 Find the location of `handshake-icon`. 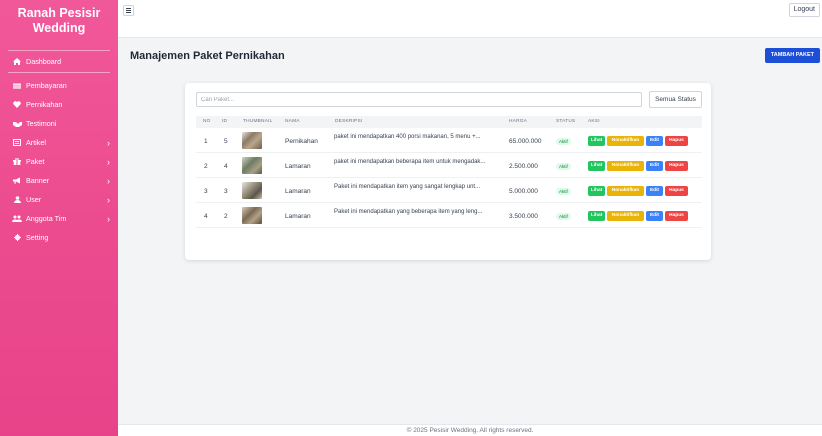

handshake-icon is located at coordinates (17, 124).